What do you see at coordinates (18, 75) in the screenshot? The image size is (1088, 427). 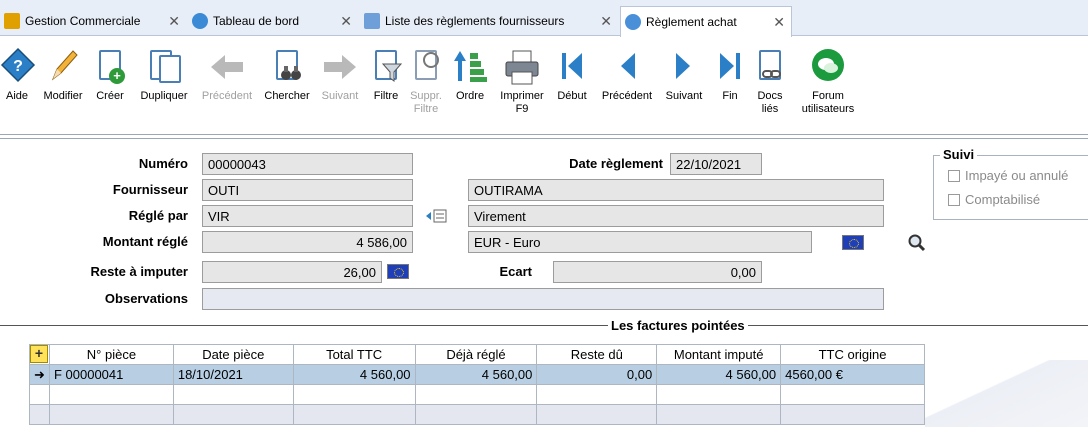 I see `aide-button: ? Aide` at bounding box center [18, 75].